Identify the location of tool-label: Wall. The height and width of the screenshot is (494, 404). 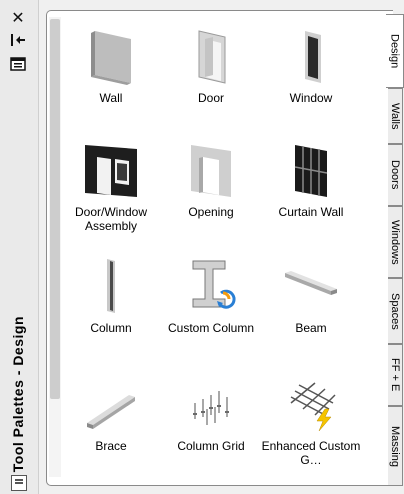
(111, 98).